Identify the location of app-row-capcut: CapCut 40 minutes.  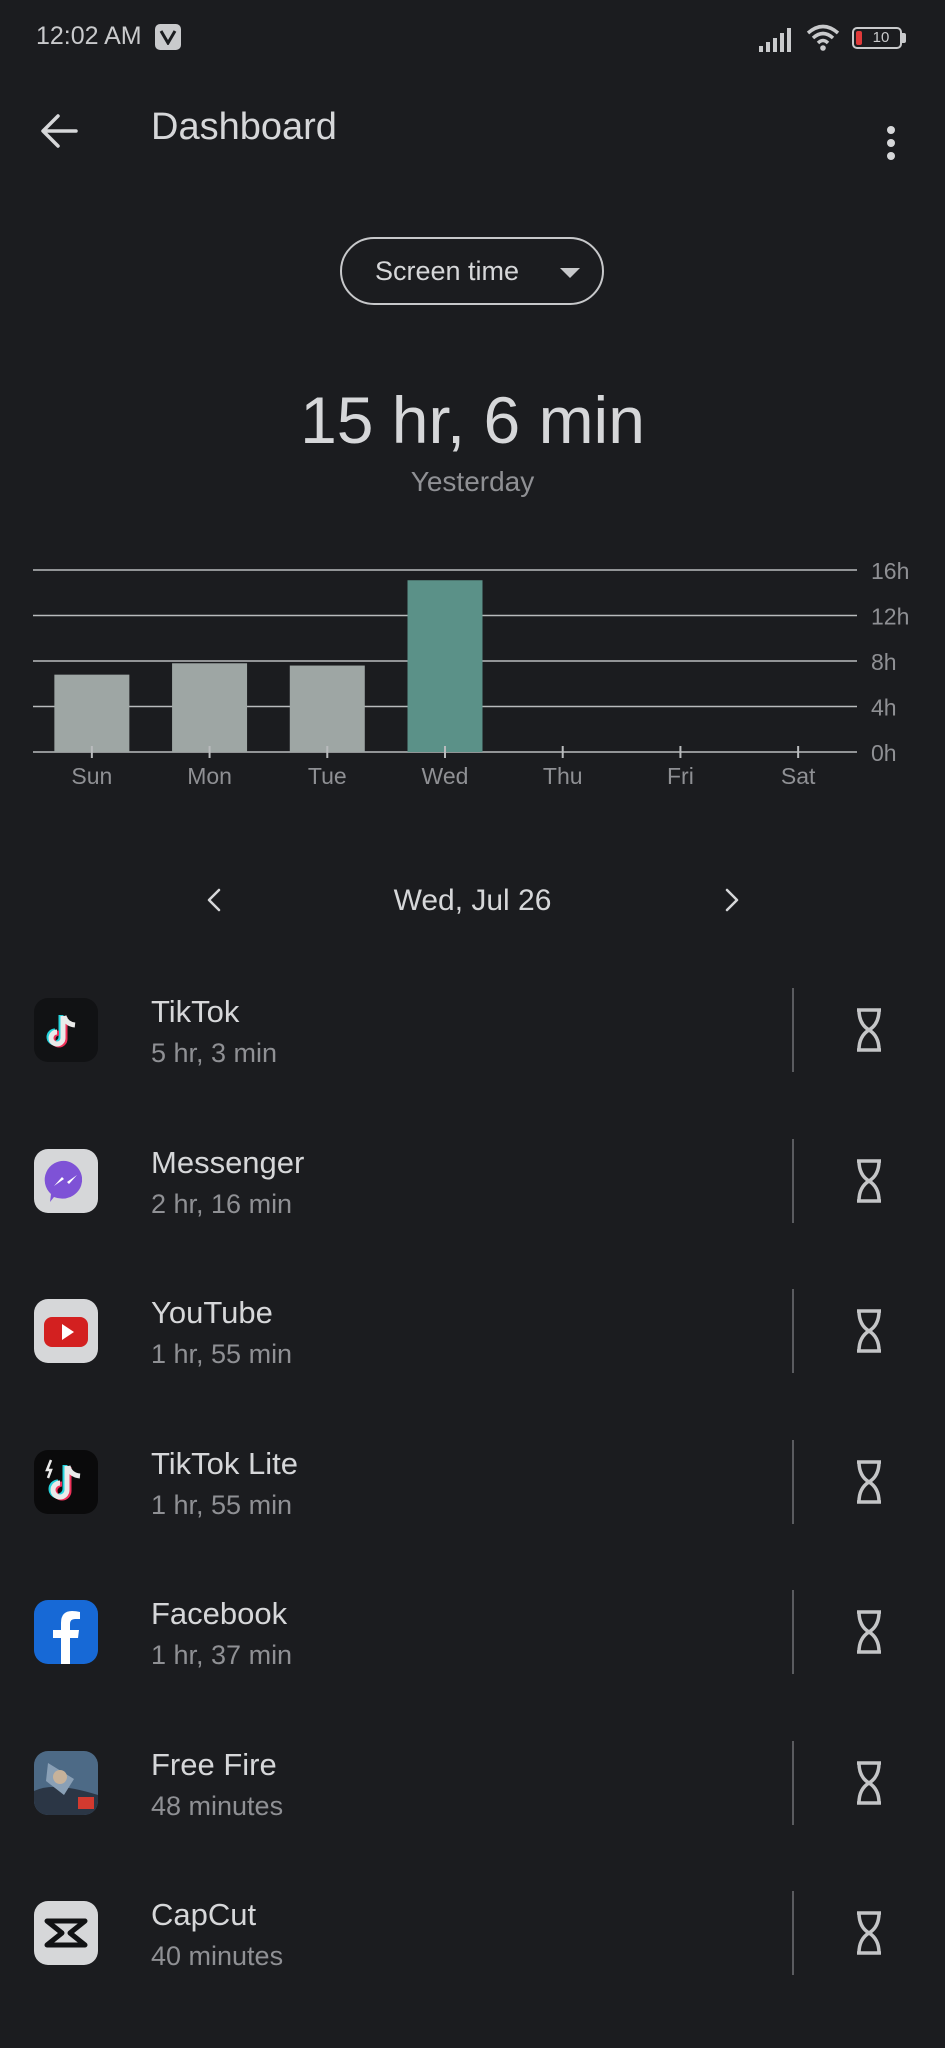
(472, 1958).